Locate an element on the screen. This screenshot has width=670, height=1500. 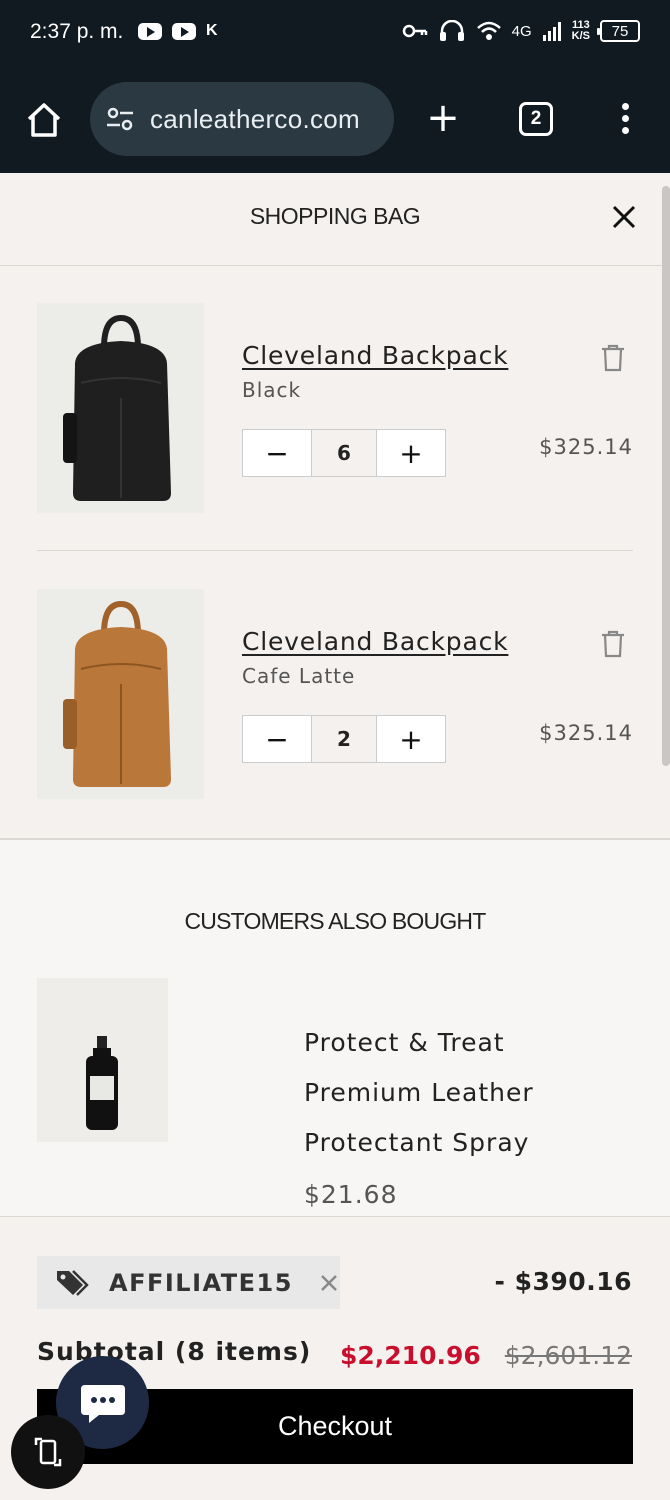
rotate-screen-button is located at coordinates (48, 1452).